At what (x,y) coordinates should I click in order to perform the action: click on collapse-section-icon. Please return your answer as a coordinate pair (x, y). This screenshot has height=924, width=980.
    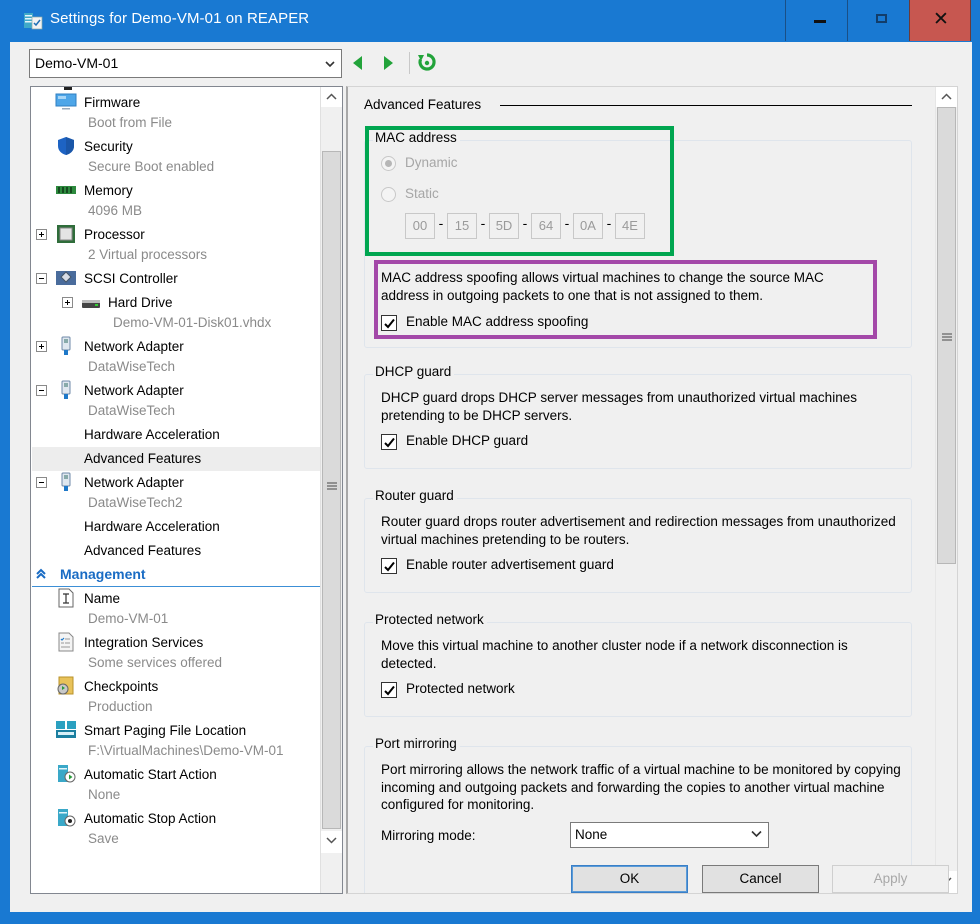
    Looking at the image, I should click on (41, 573).